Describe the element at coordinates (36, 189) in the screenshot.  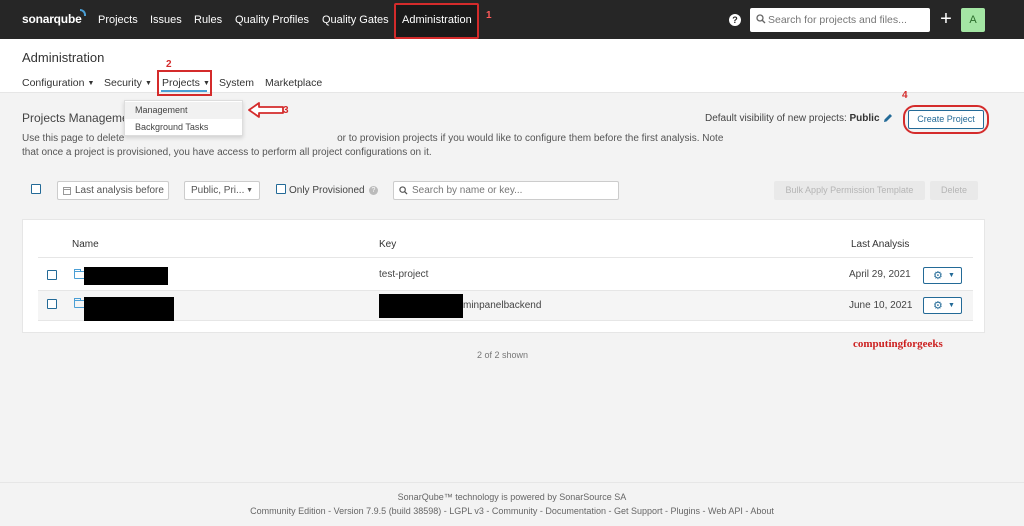
I see `select-all-checkbox` at that location.